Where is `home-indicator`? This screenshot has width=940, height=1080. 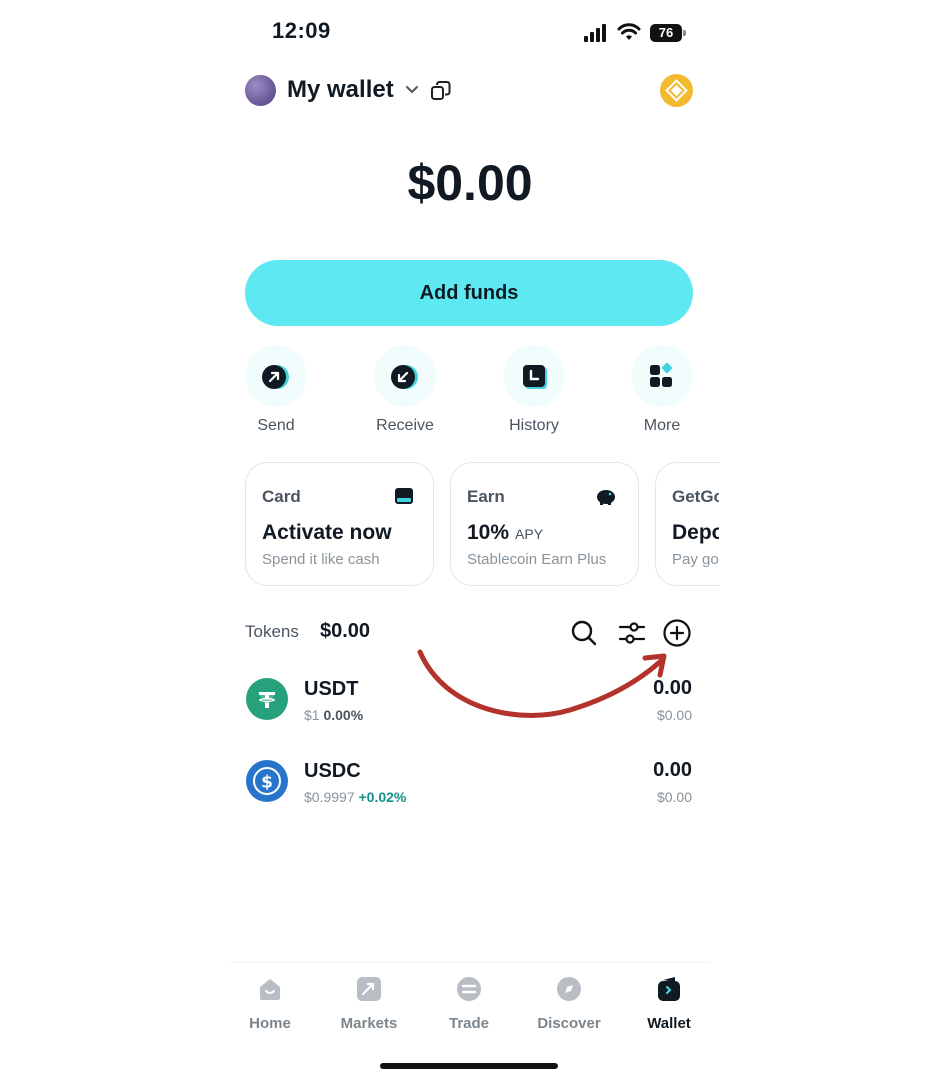
home-indicator is located at coordinates (469, 1066).